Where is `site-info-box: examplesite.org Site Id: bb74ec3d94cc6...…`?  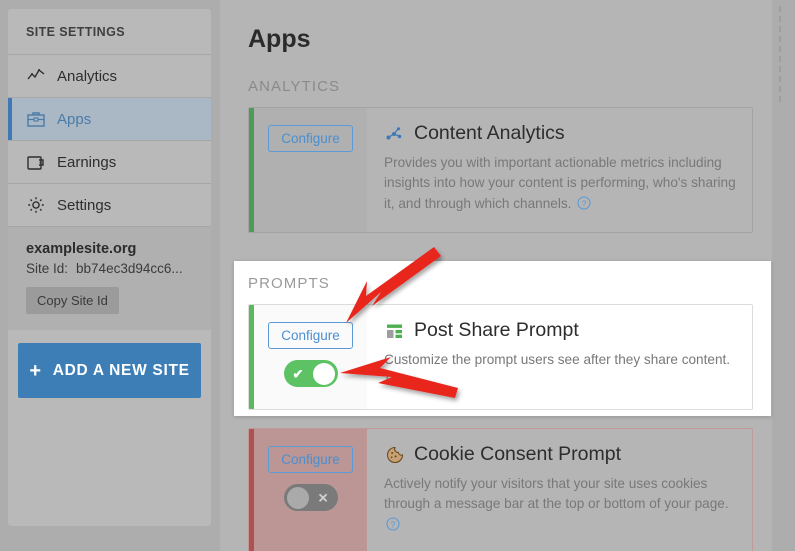
site-info-box: examplesite.org Site Id: bb74ec3d94cc6...… is located at coordinates (109, 278).